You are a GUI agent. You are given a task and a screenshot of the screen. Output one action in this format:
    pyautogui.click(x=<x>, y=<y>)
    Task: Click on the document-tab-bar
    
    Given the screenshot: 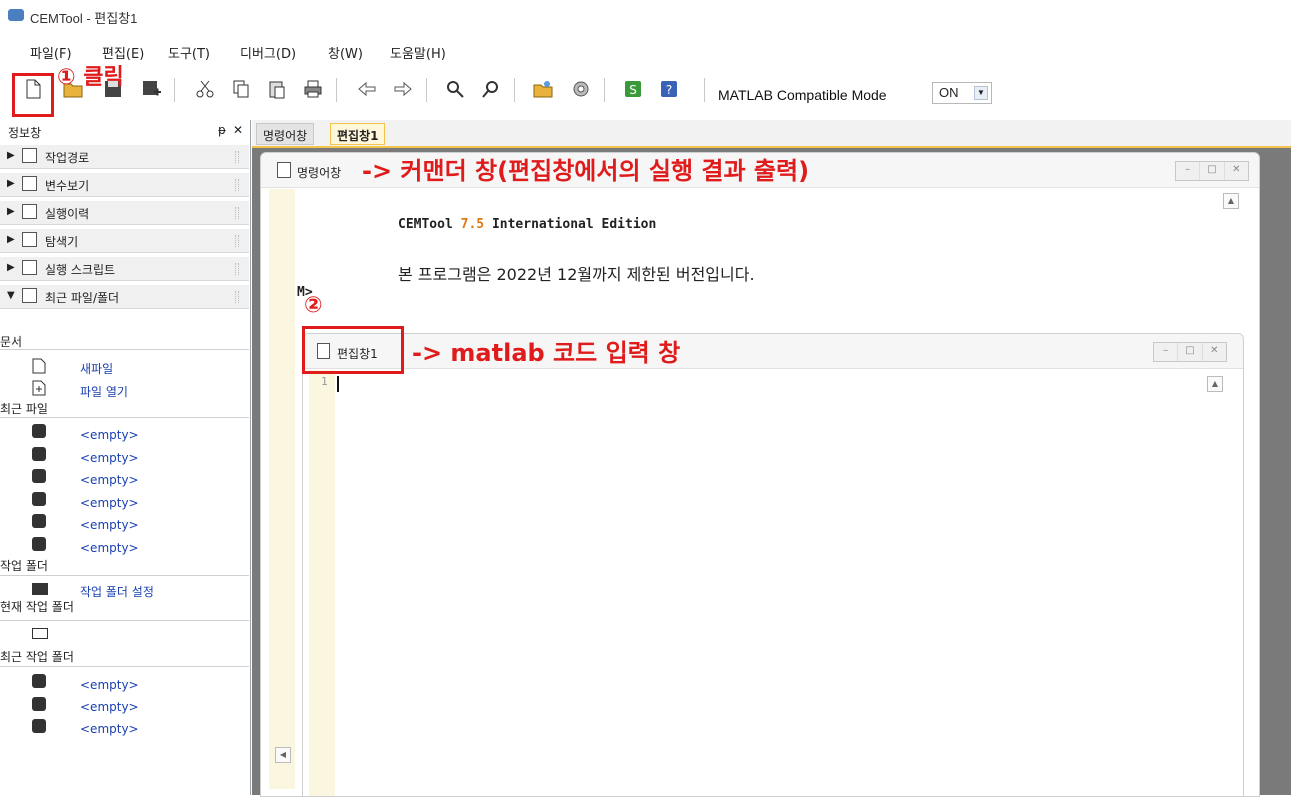 What is the action you would take?
    pyautogui.click(x=771, y=134)
    